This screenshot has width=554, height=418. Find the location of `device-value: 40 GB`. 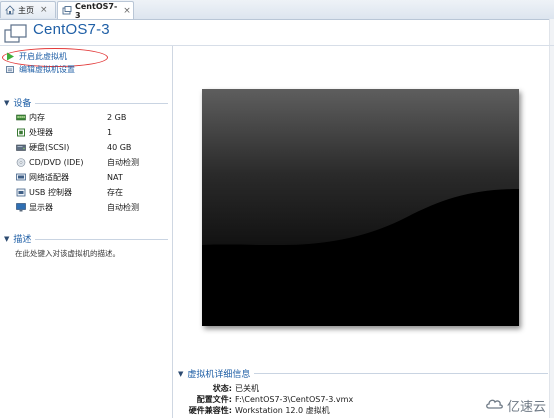

device-value: 40 GB is located at coordinates (119, 147).